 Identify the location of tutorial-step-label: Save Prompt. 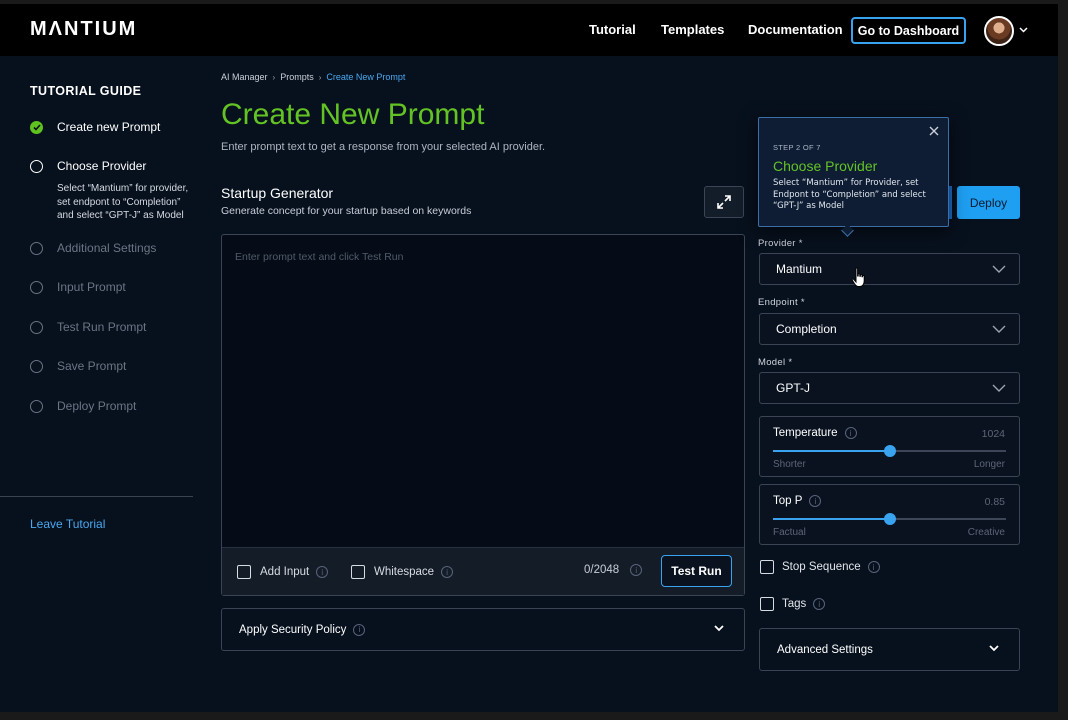
(92, 366).